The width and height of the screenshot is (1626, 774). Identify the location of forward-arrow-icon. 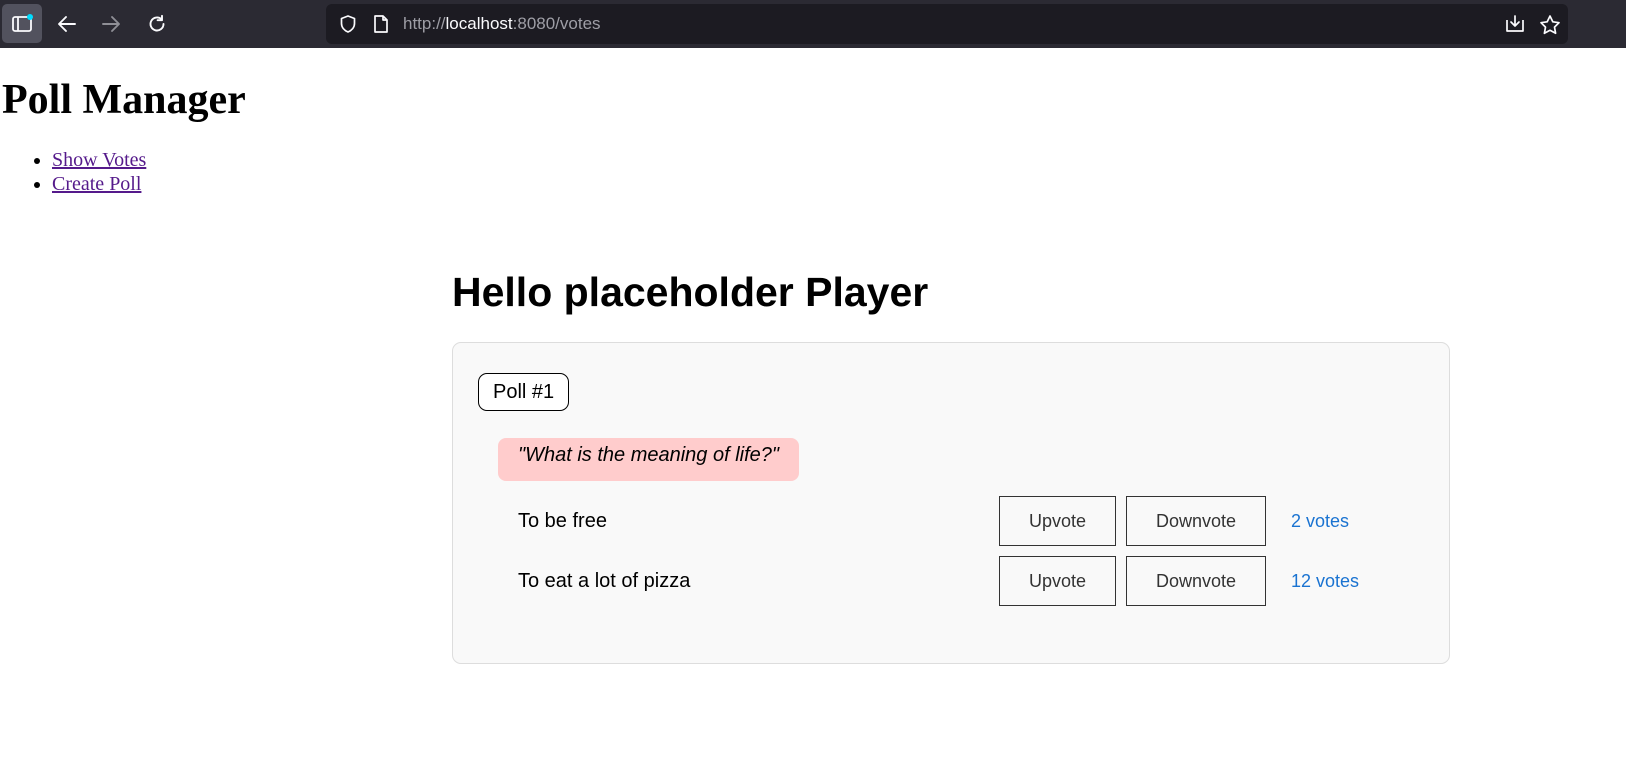
(111, 24).